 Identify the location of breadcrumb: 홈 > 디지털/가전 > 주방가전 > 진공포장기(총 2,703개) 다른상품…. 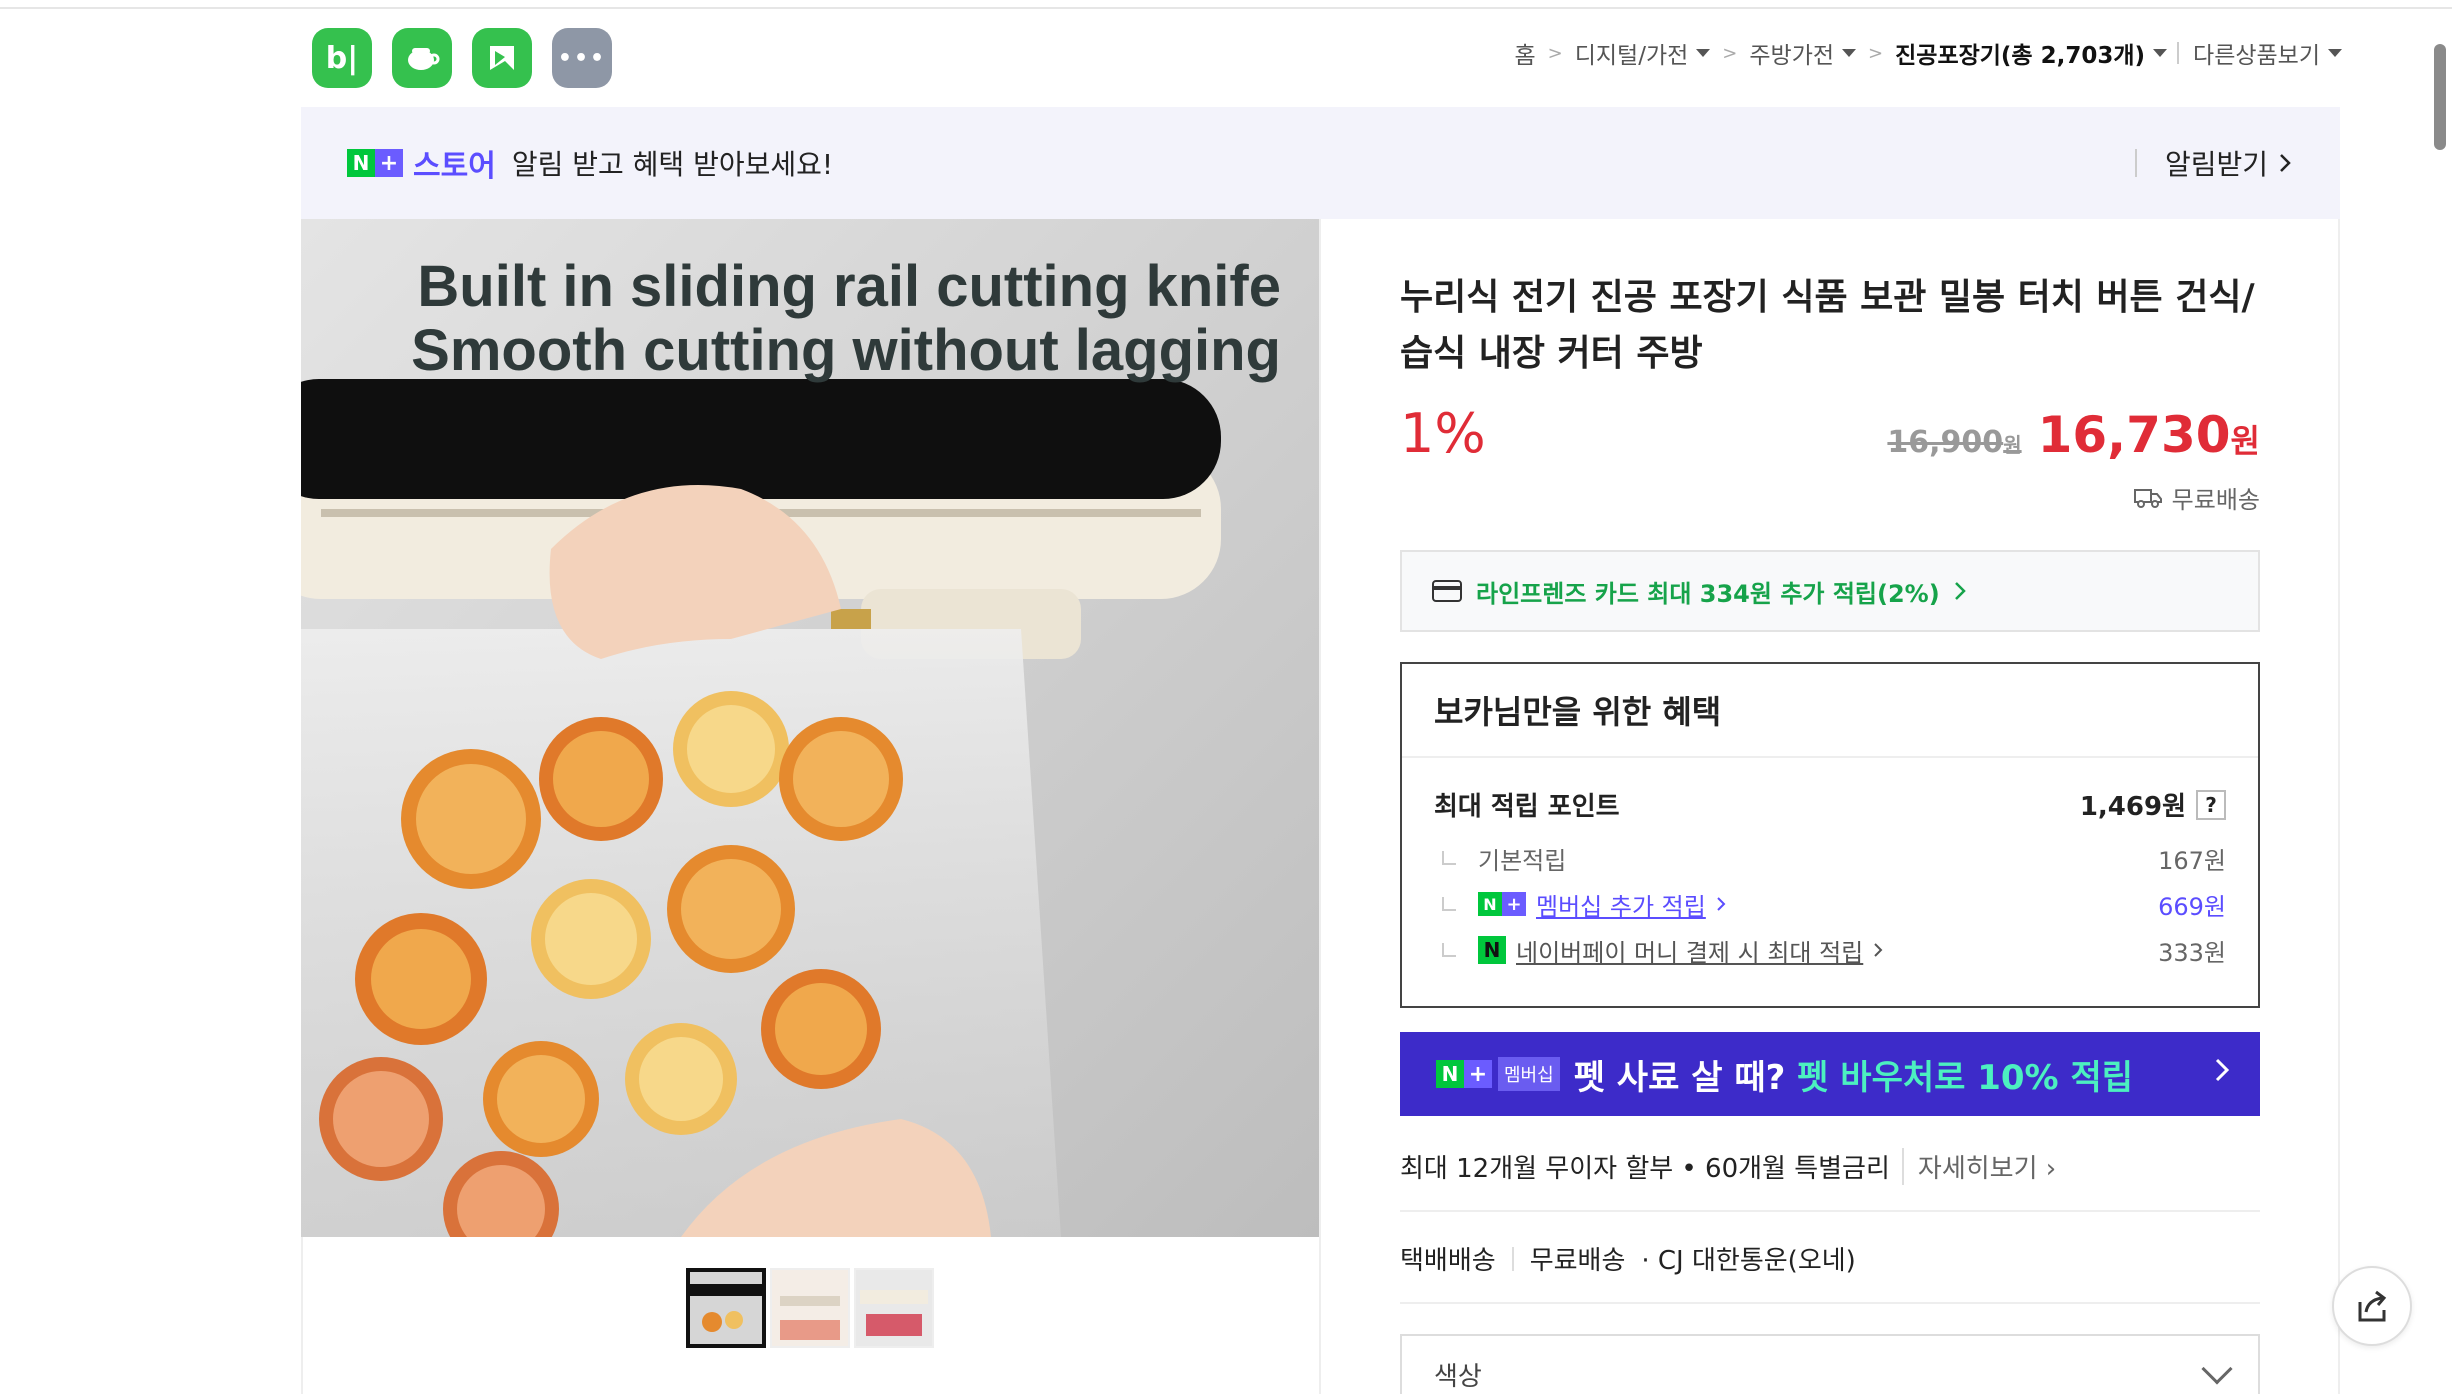
(1928, 53).